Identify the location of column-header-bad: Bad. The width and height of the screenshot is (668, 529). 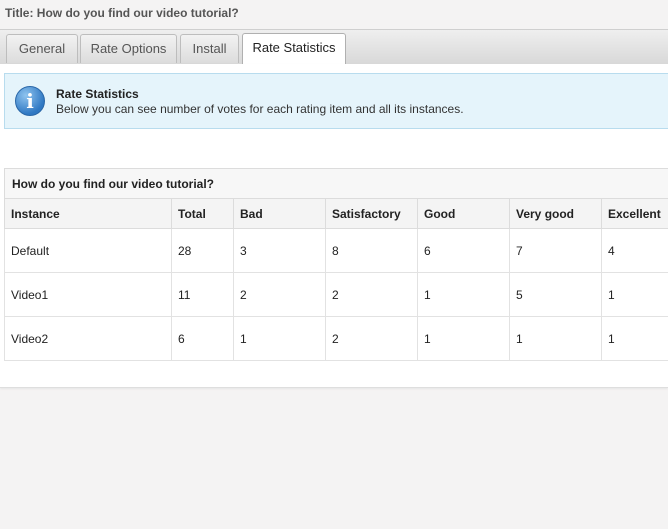
(279, 213).